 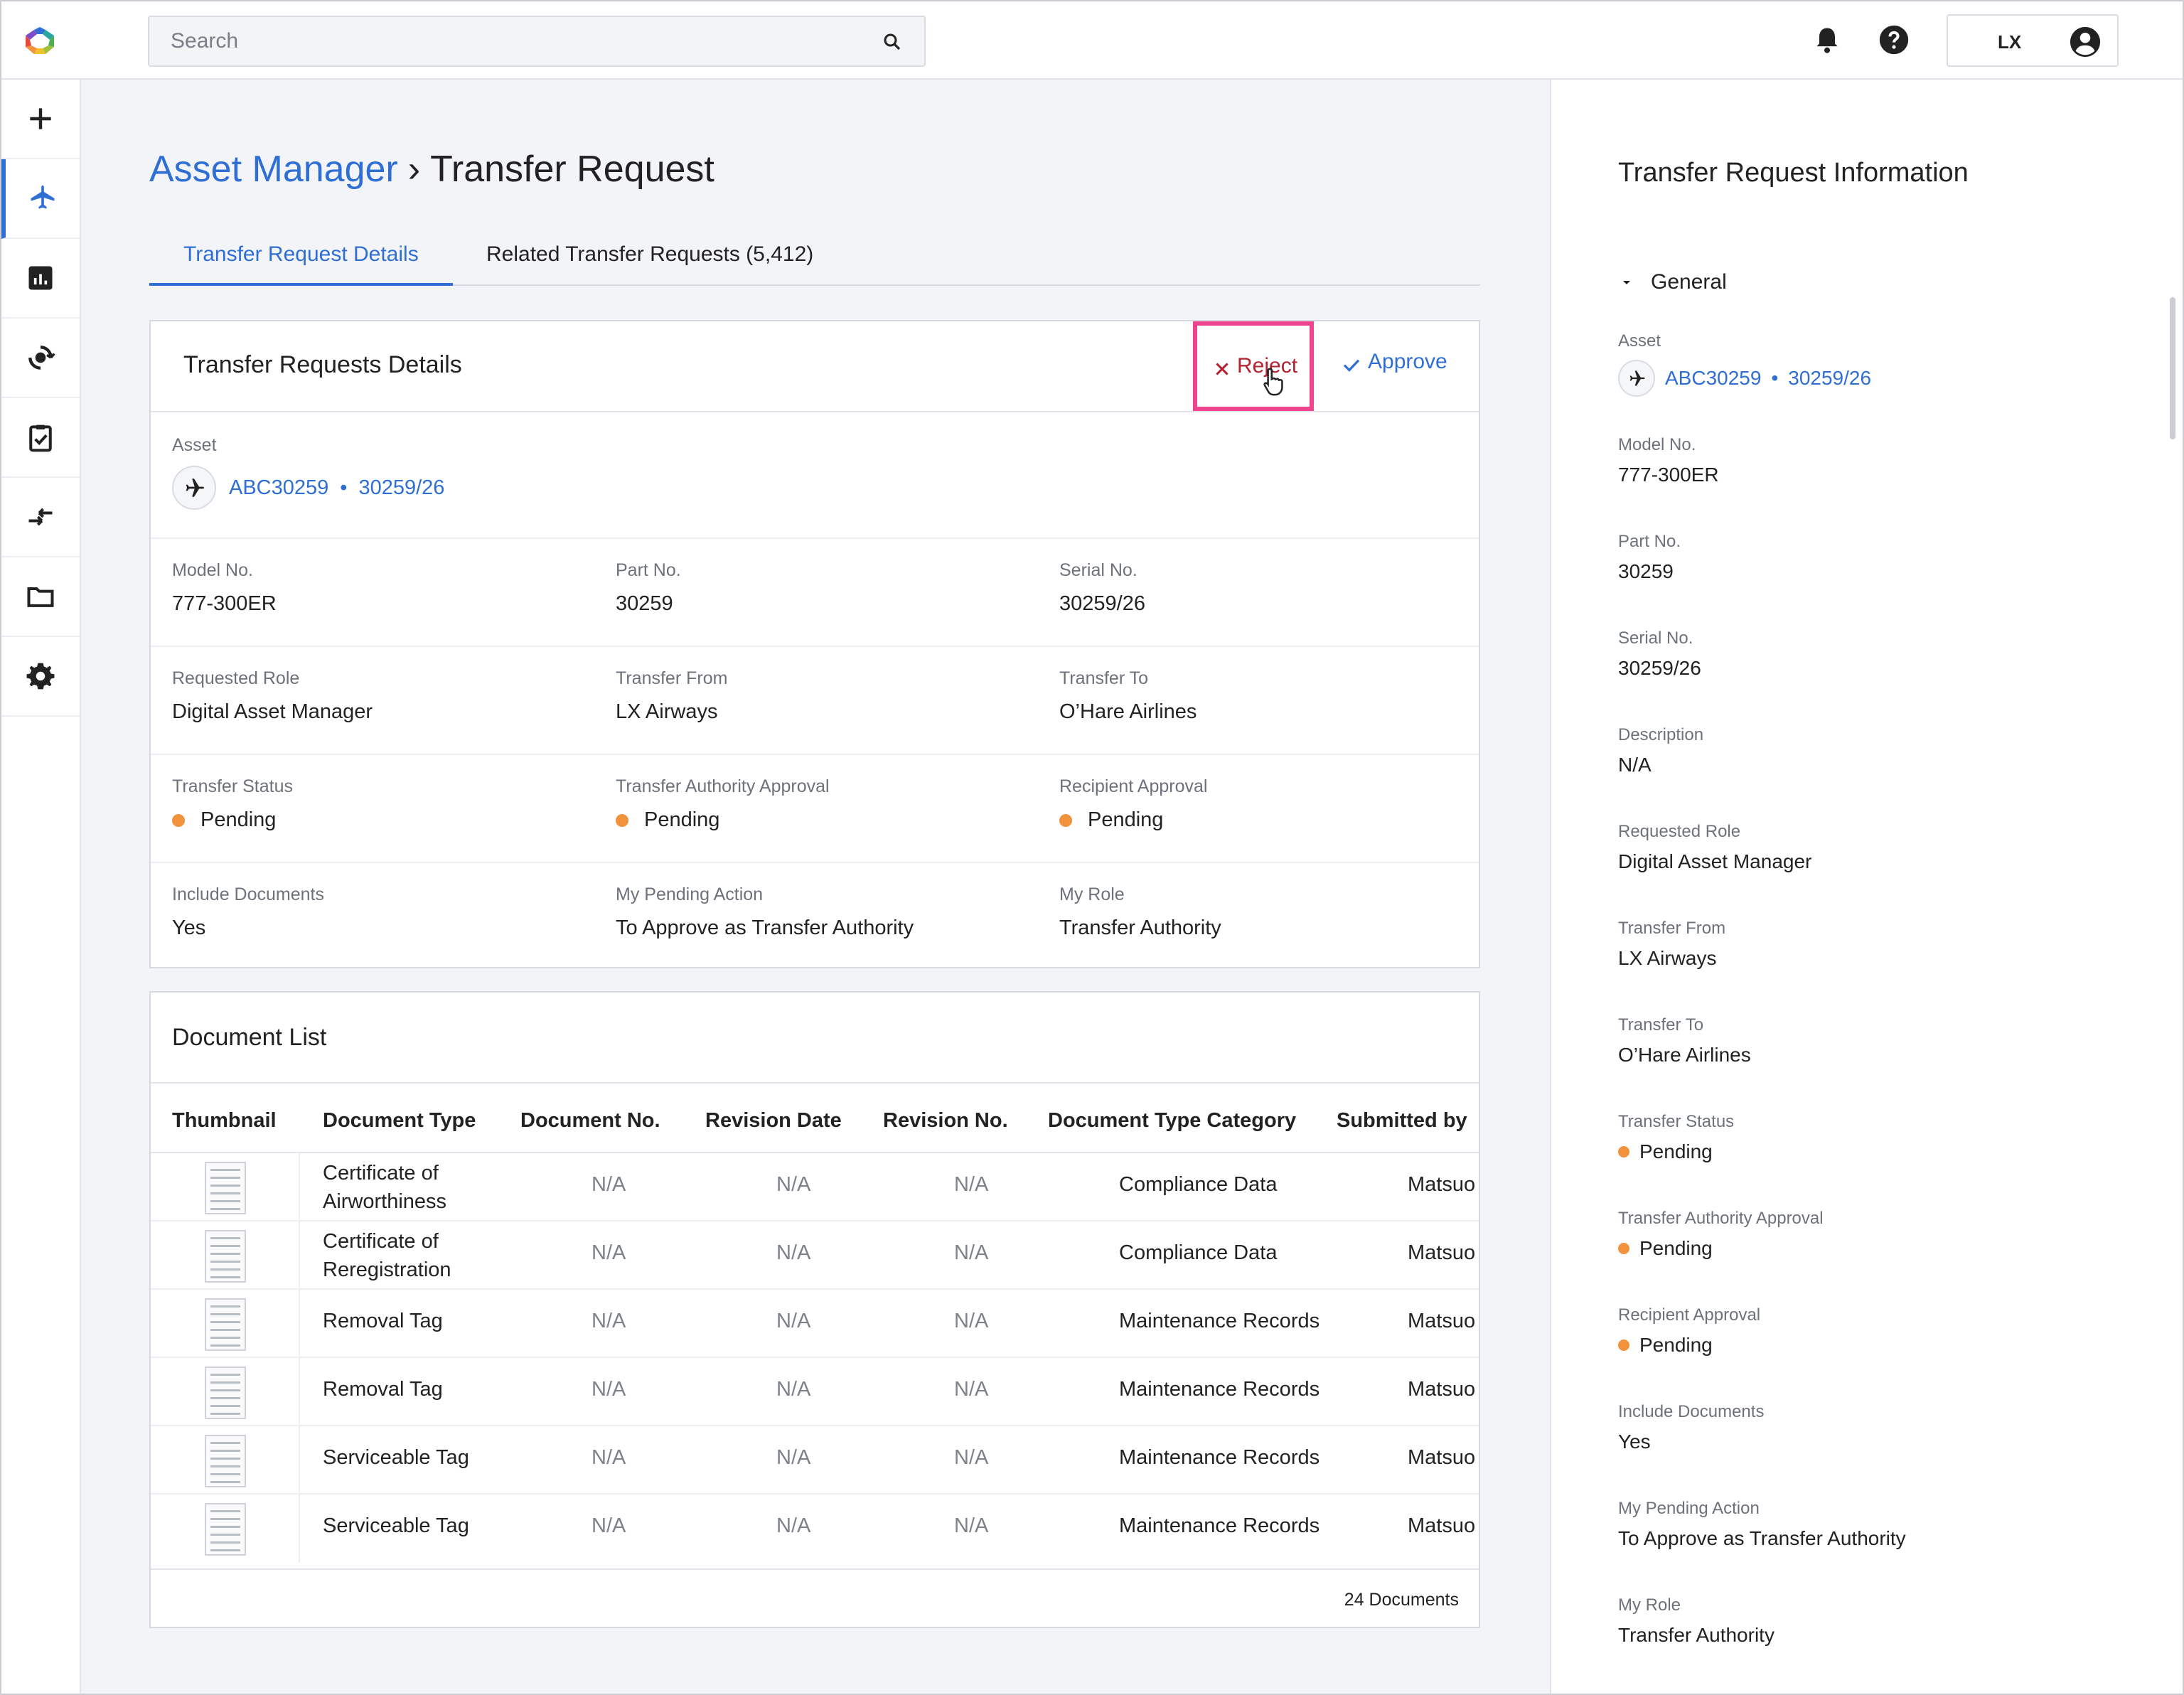 I want to click on field-asset: Asset ABC30259 • 30259/26, so click(x=308, y=472).